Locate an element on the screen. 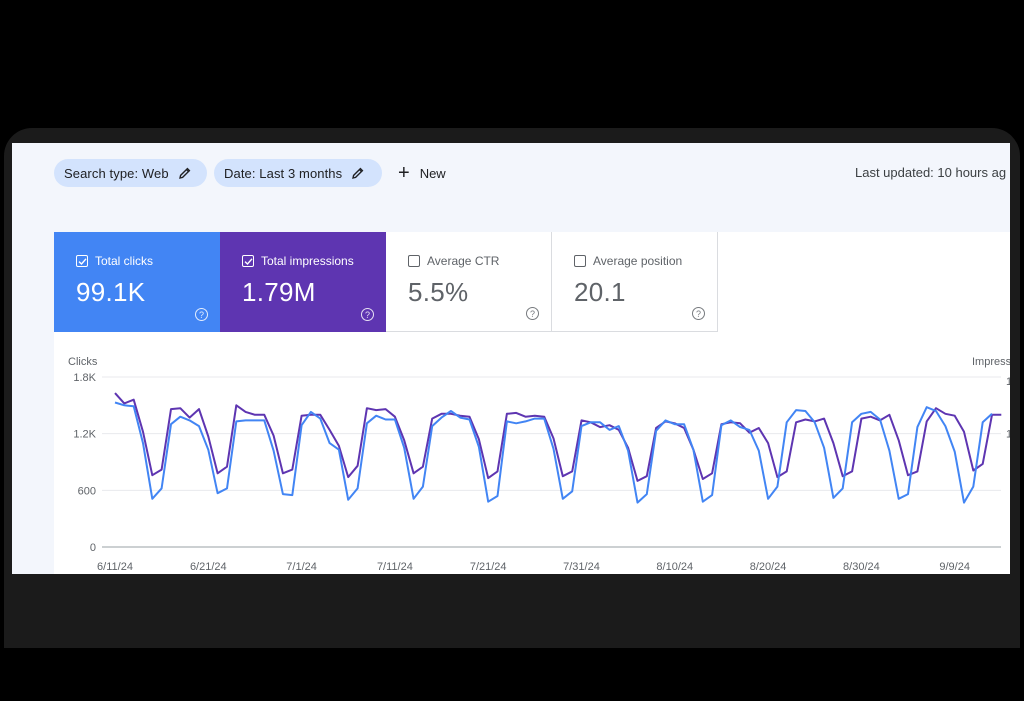  series-line-impressions is located at coordinates (558, 437).